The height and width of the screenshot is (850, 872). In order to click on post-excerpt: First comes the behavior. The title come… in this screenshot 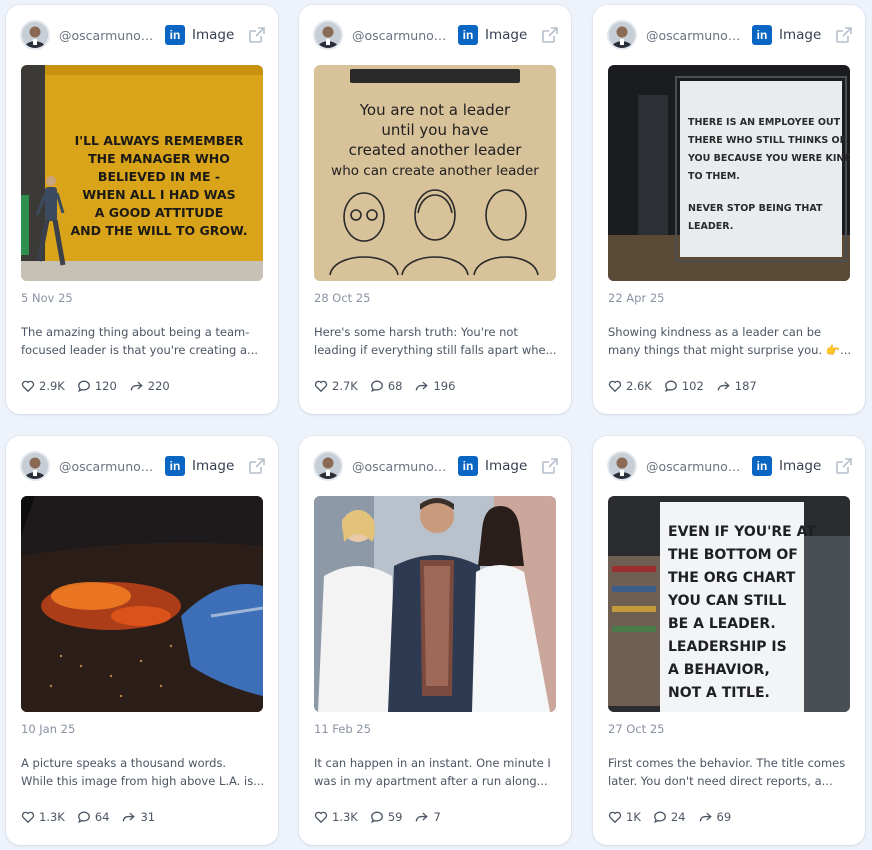, I will do `click(730, 772)`.